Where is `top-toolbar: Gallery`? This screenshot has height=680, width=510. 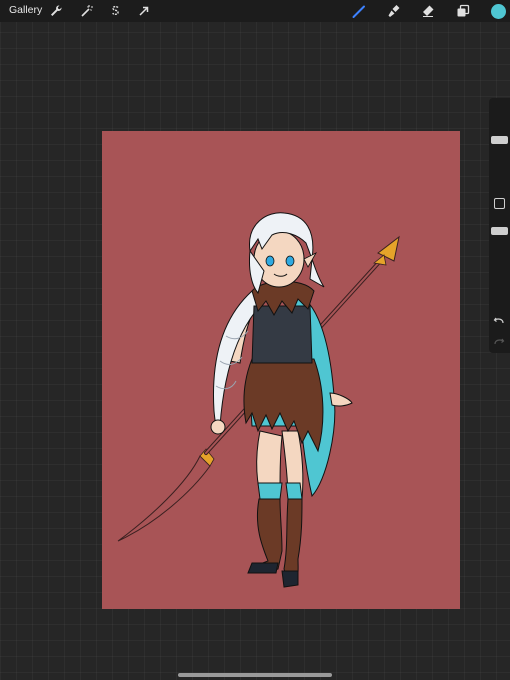
top-toolbar: Gallery is located at coordinates (255, 11).